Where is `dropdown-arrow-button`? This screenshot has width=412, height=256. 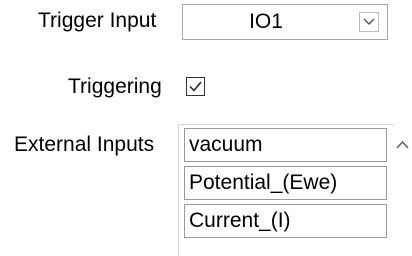
dropdown-arrow-button is located at coordinates (369, 22).